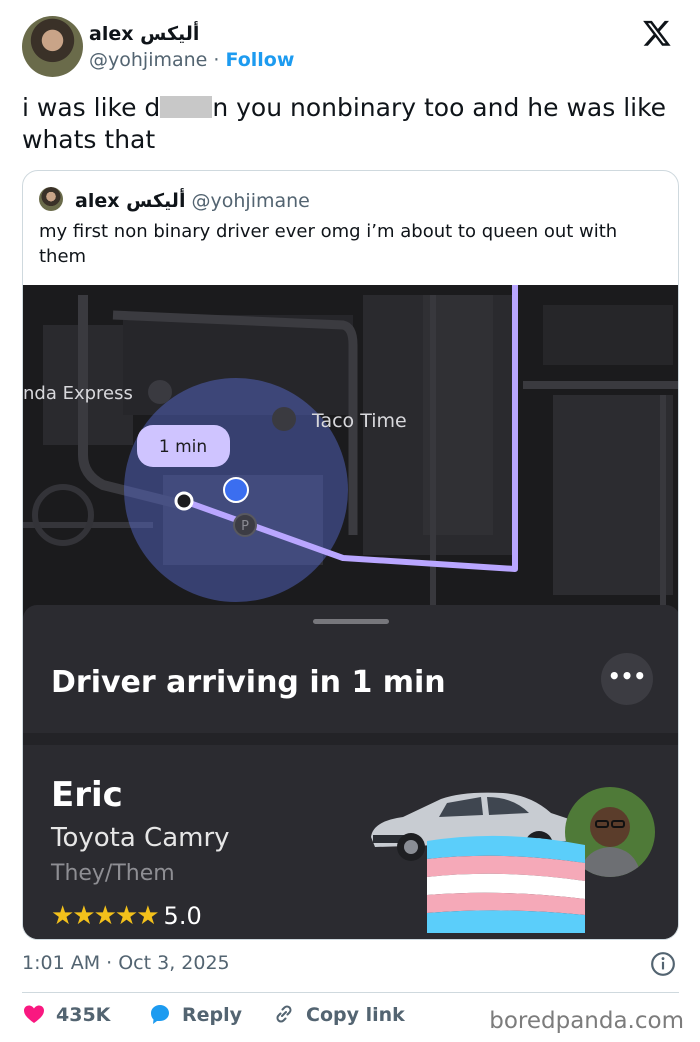 Image resolution: width=700 pixels, height=1042 pixels. Describe the element at coordinates (87, 795) in the screenshot. I see `driver-name: Eric` at that location.